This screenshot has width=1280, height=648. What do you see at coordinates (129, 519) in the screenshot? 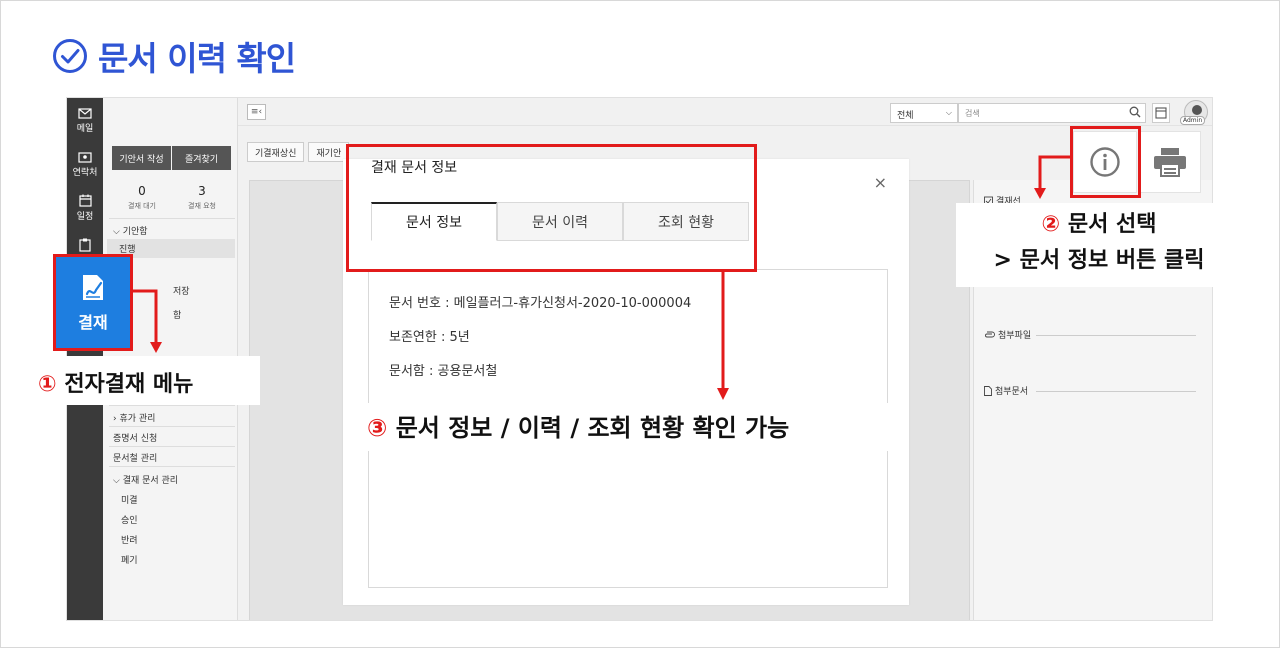
I see `tree-sub-approved: 승인` at bounding box center [129, 519].